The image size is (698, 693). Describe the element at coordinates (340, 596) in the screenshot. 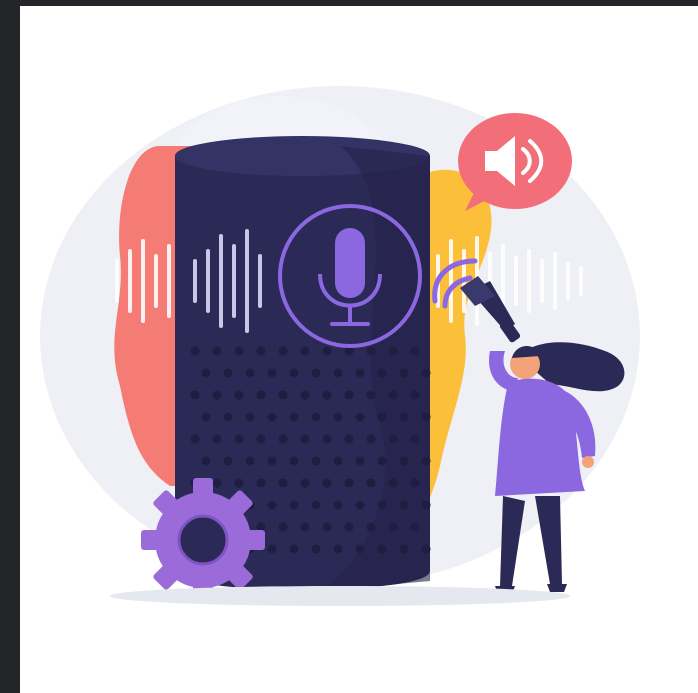

I see `ground-shadow` at that location.